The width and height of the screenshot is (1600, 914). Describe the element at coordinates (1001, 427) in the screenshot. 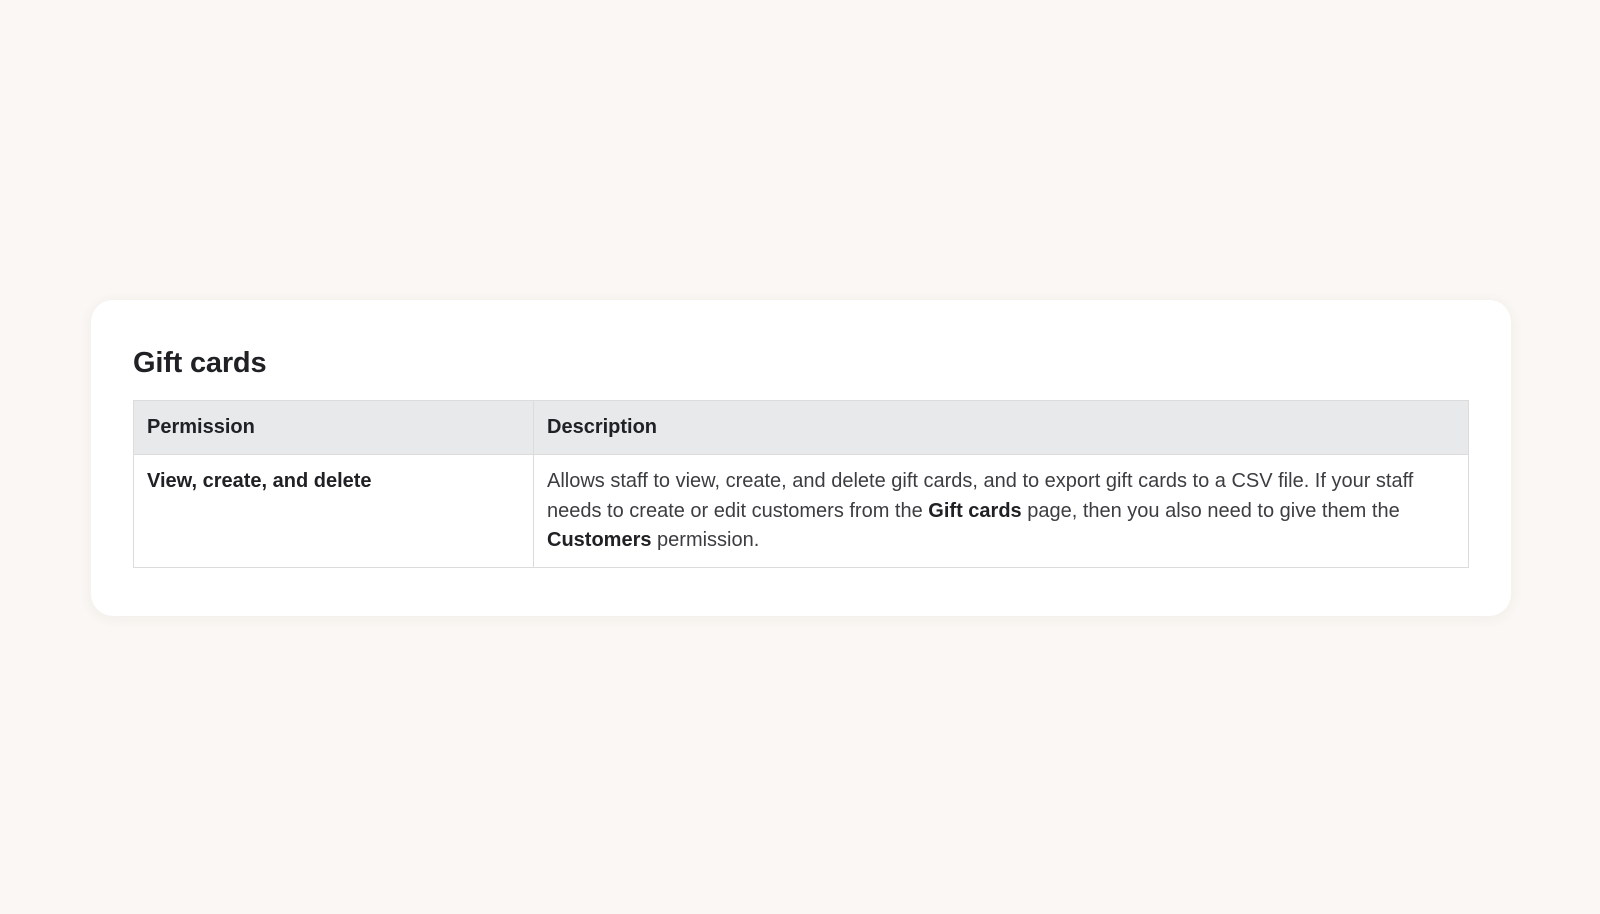

I see `column-header-description: Description` at that location.